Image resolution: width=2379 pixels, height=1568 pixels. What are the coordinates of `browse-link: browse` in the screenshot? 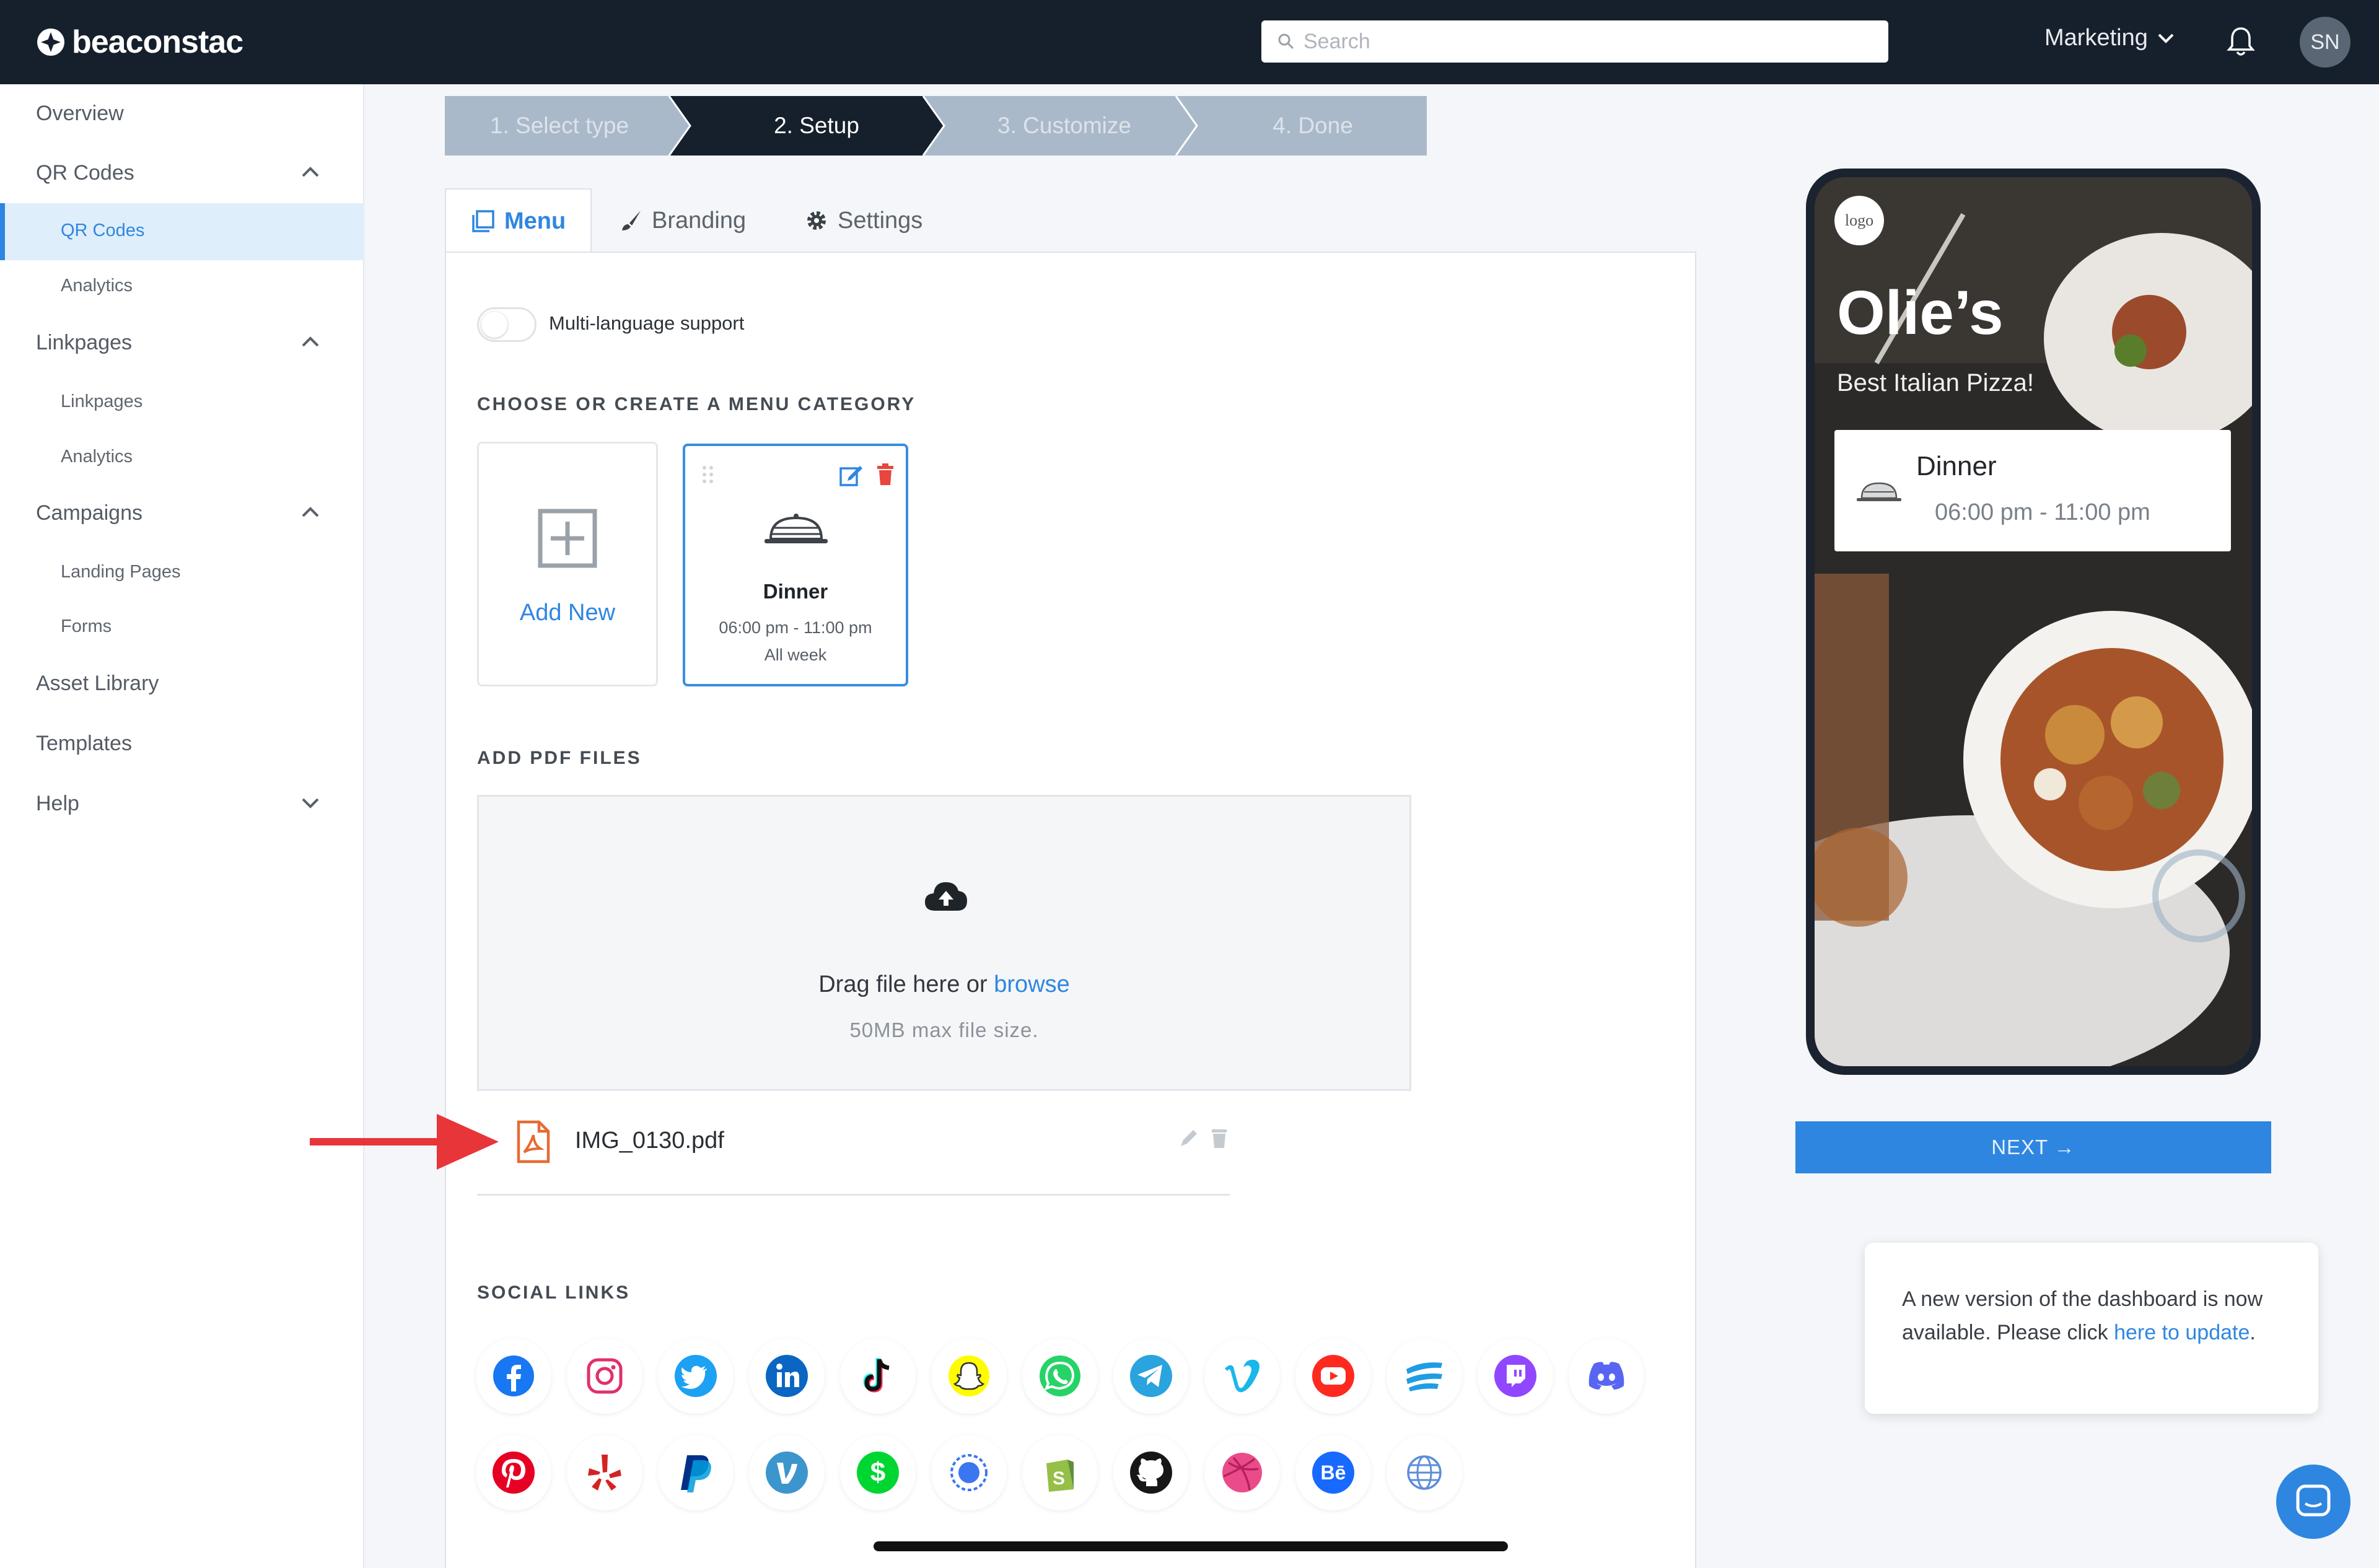 It's located at (1032, 984).